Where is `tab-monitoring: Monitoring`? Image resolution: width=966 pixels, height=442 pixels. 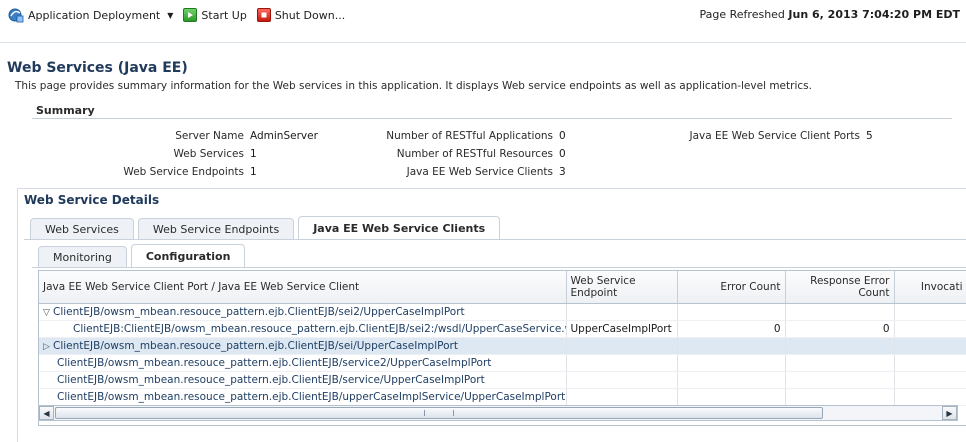 tab-monitoring: Monitoring is located at coordinates (82, 257).